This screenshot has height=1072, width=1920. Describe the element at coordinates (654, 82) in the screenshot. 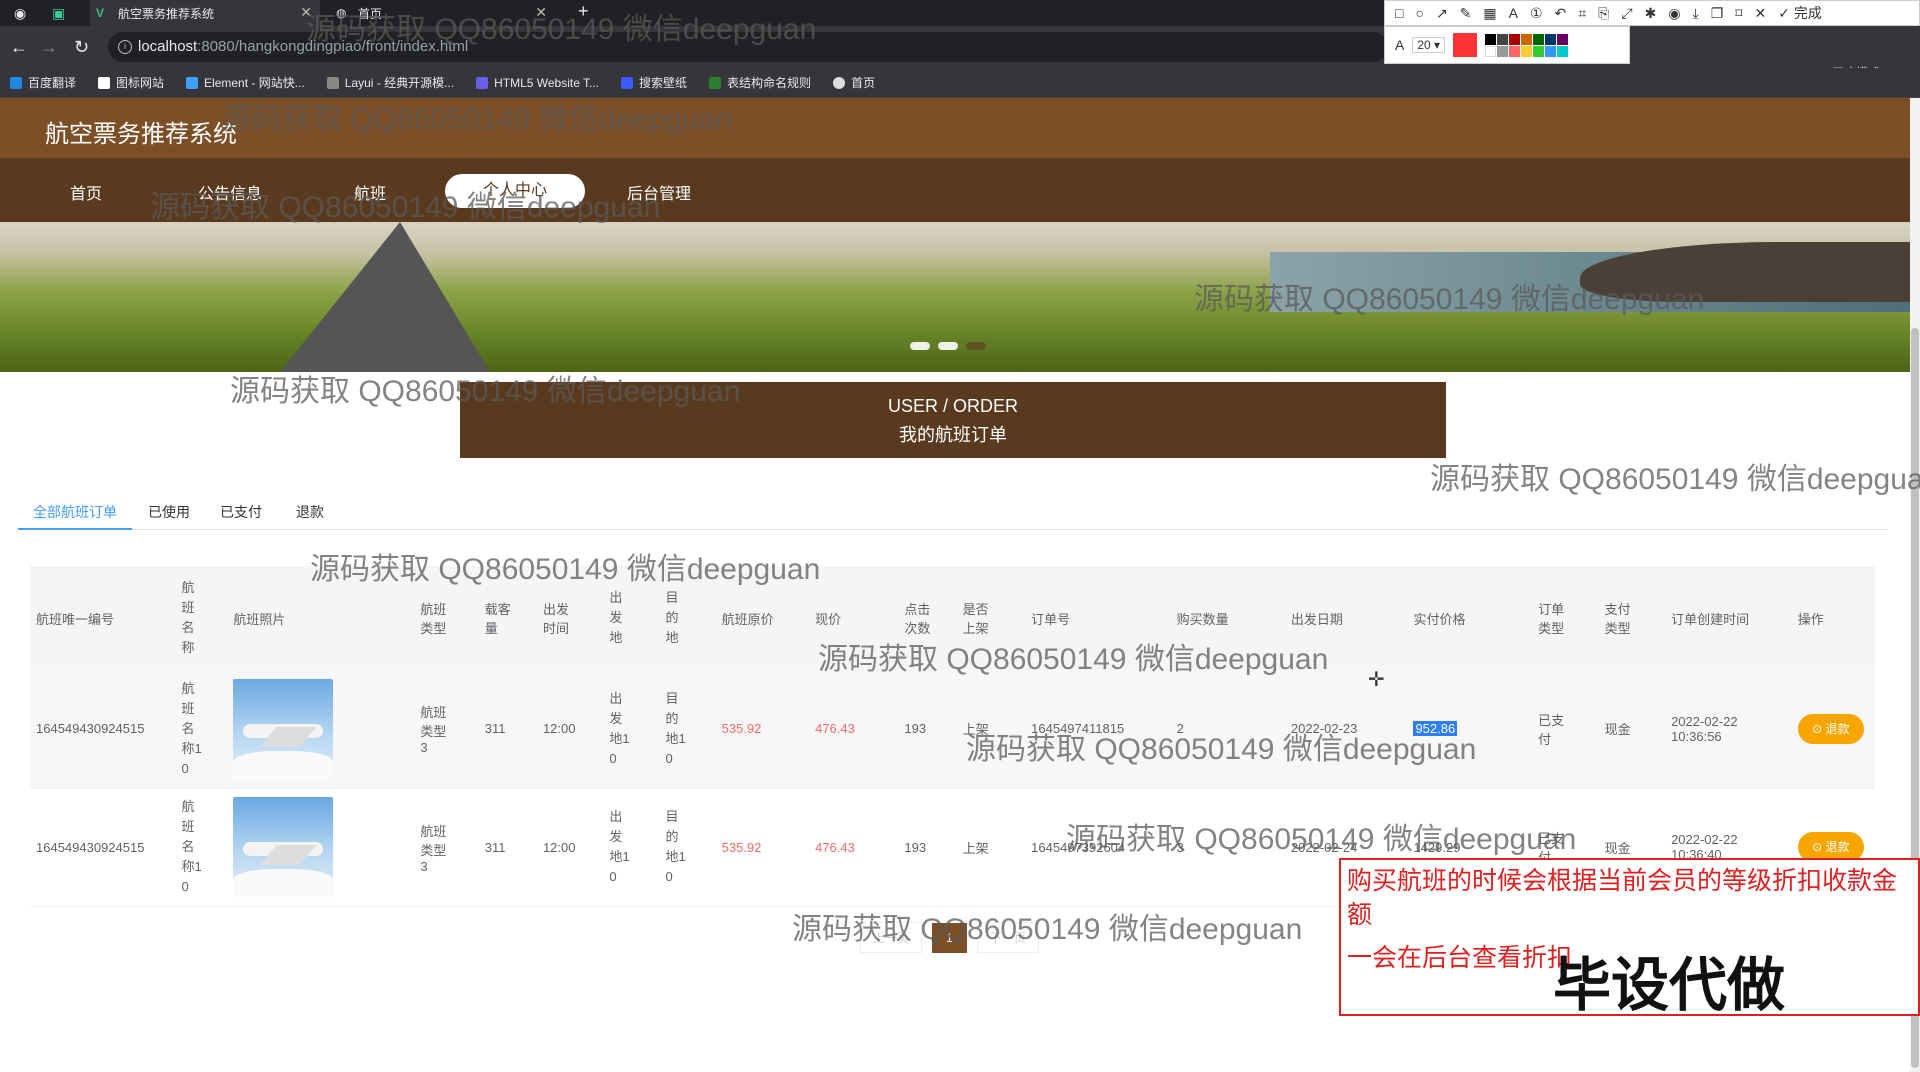

I see `bookmark: 搜索壁纸` at that location.